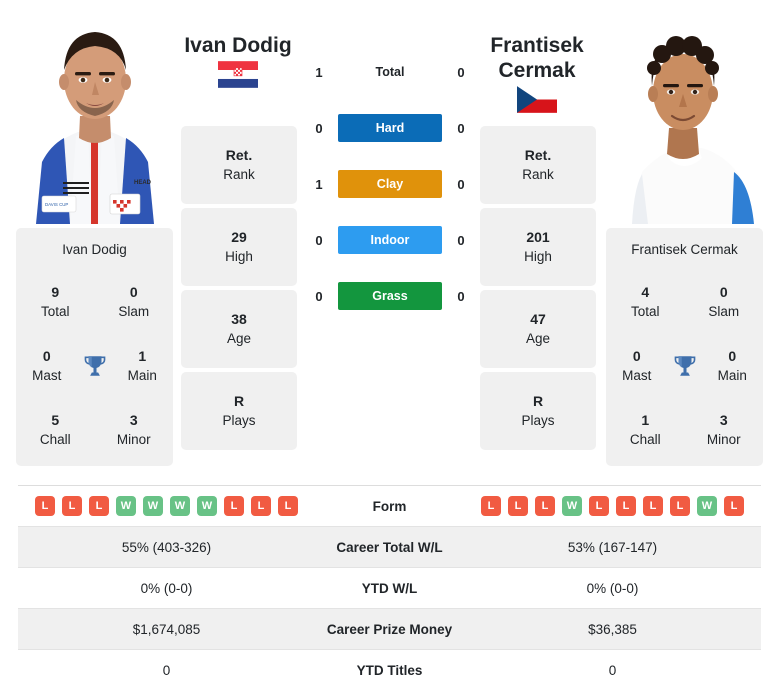  What do you see at coordinates (612, 629) in the screenshot?
I see `career-prize-money-right: $36,385` at bounding box center [612, 629].